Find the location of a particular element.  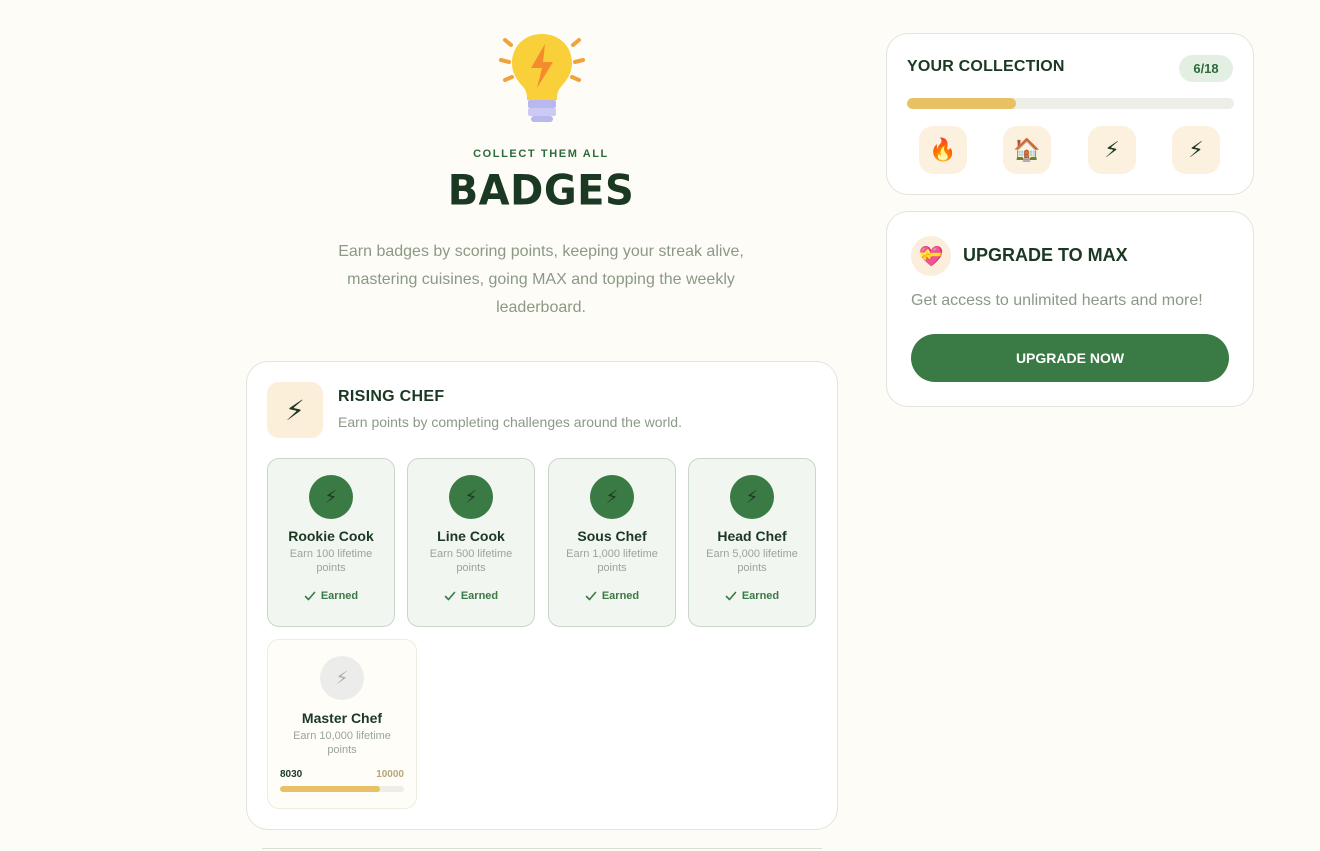

collection-panel: YOUR COLLECTION 6/18 🔥 🏠 ⚡ ⚡ is located at coordinates (1070, 114).